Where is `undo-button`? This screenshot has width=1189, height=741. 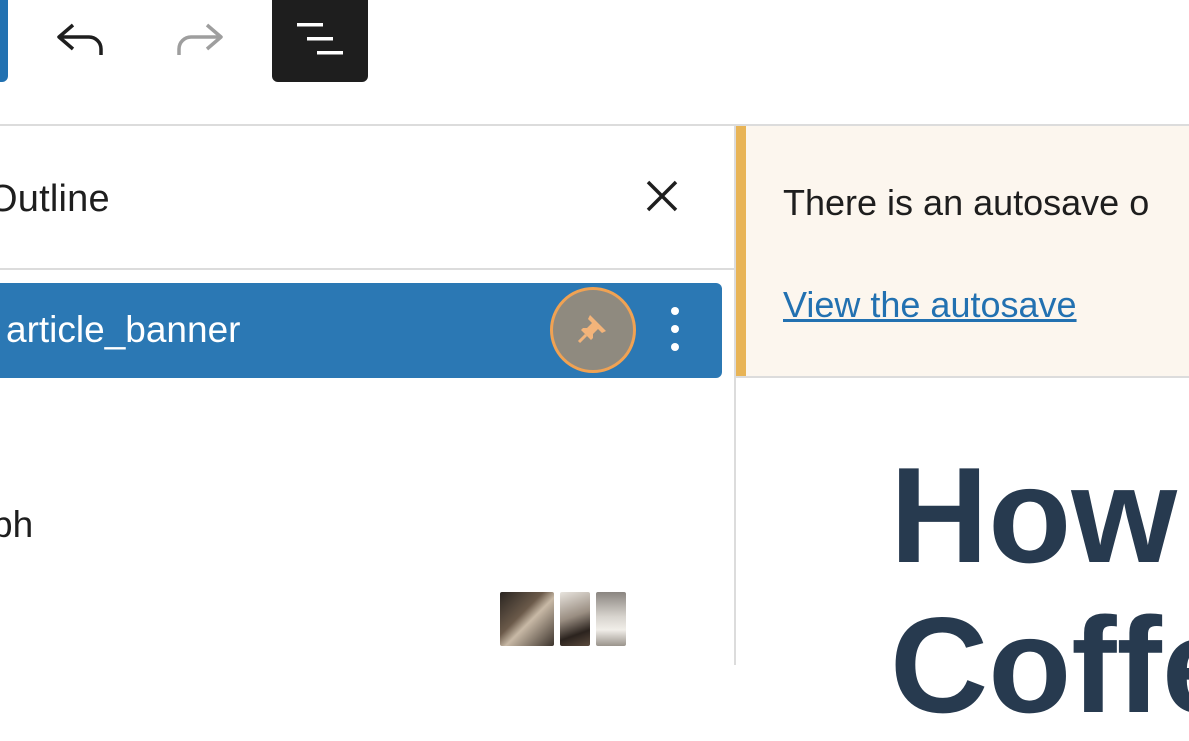
undo-button is located at coordinates (80, 41).